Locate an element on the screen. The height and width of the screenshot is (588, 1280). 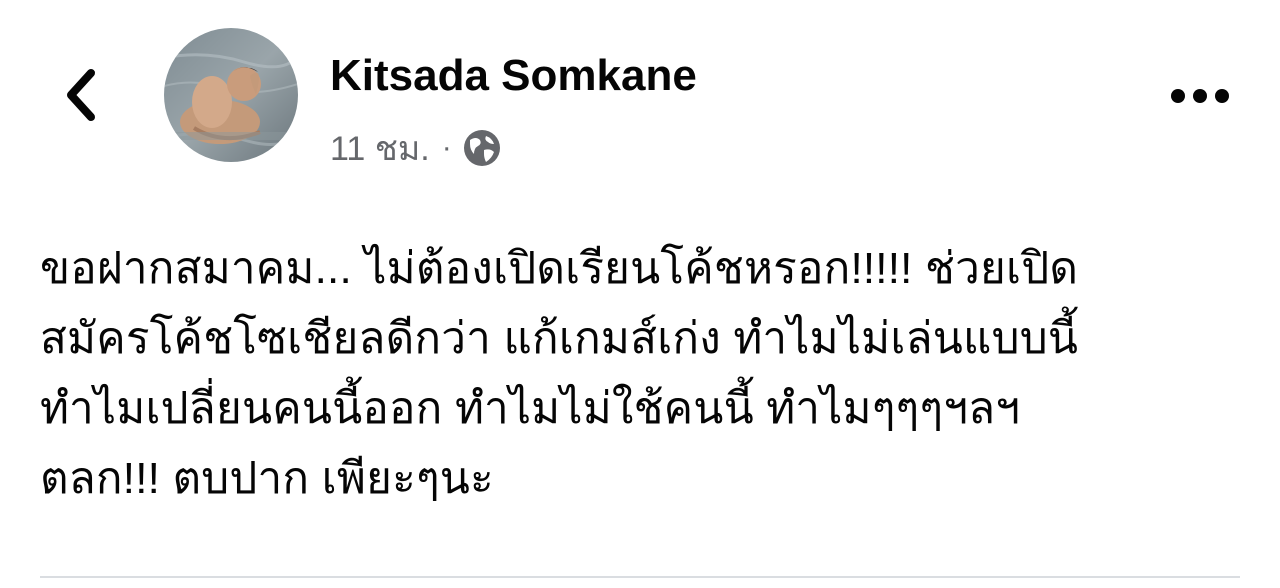
more-horizontal-icon is located at coordinates (1200, 96).